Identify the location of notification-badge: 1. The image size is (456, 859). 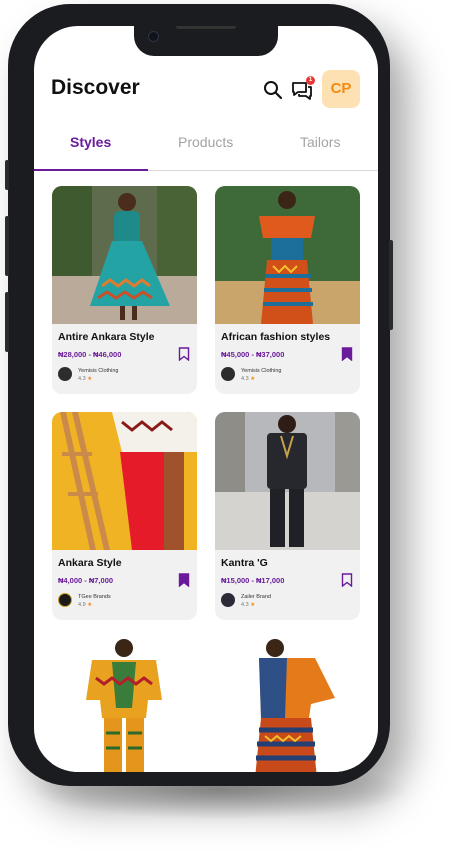
(310, 80).